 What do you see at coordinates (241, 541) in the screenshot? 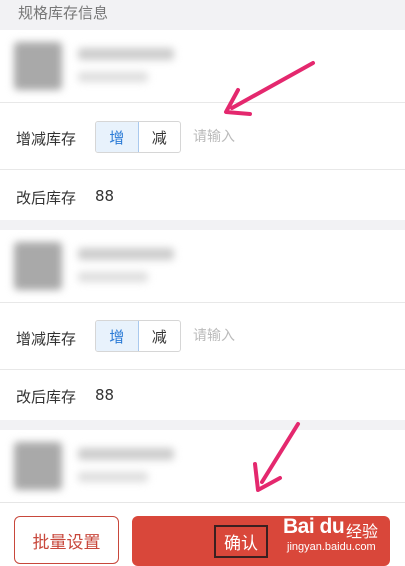
I see `confirm-label: 确认` at bounding box center [241, 541].